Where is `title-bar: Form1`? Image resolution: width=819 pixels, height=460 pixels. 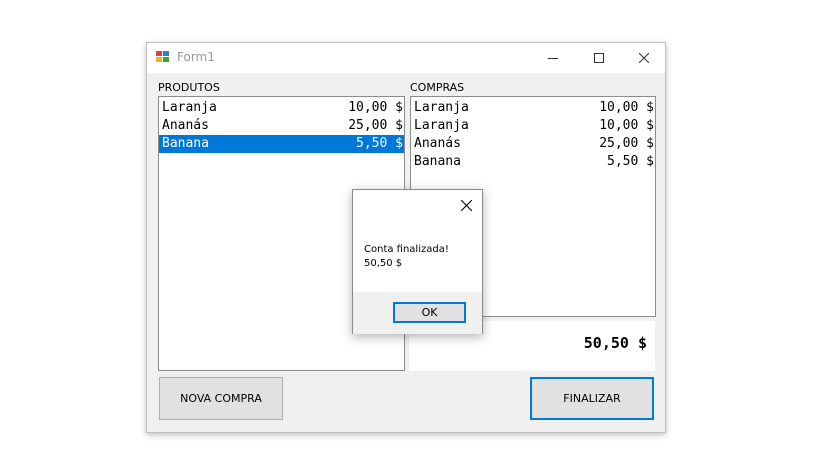
title-bar: Form1 is located at coordinates (406, 58).